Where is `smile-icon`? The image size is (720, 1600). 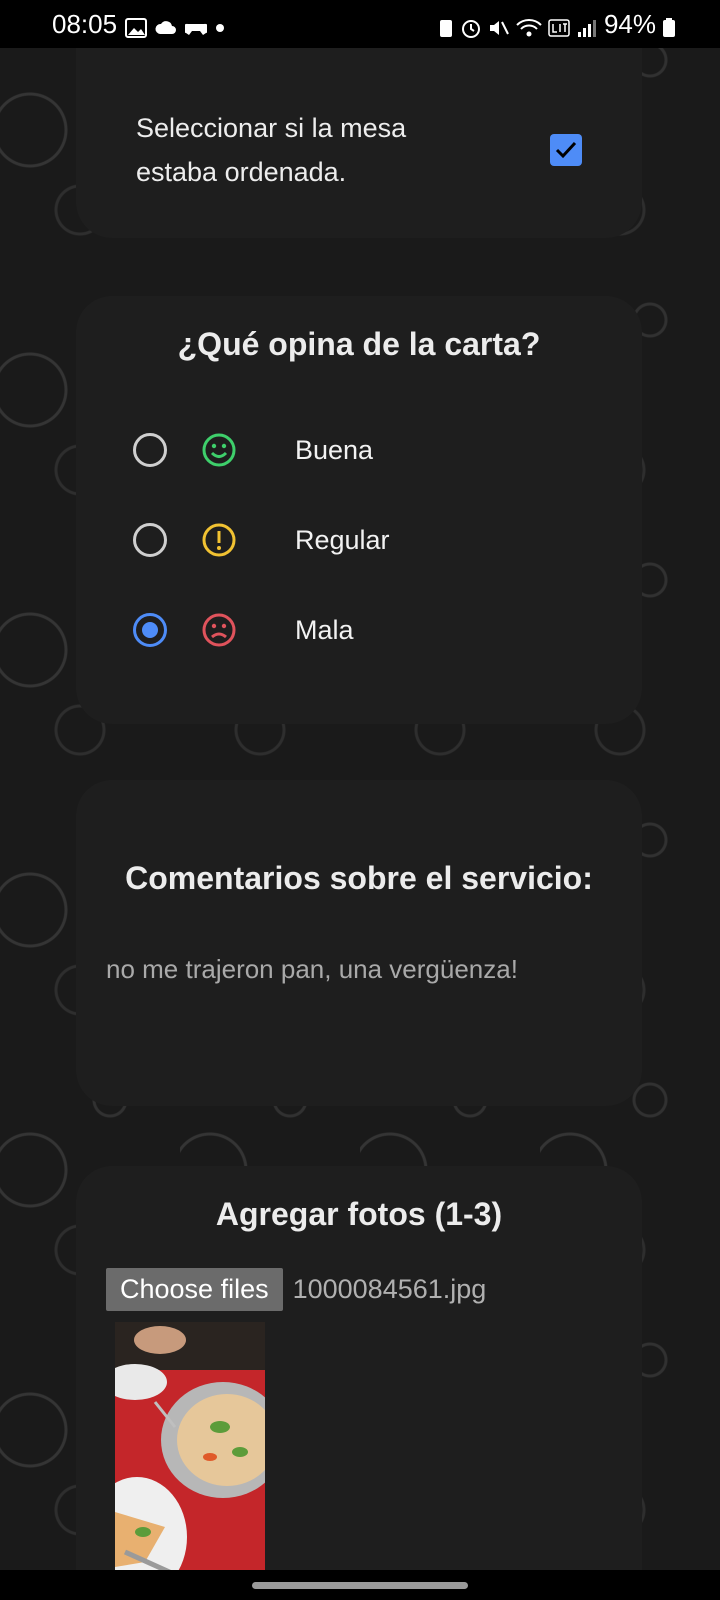 smile-icon is located at coordinates (219, 450).